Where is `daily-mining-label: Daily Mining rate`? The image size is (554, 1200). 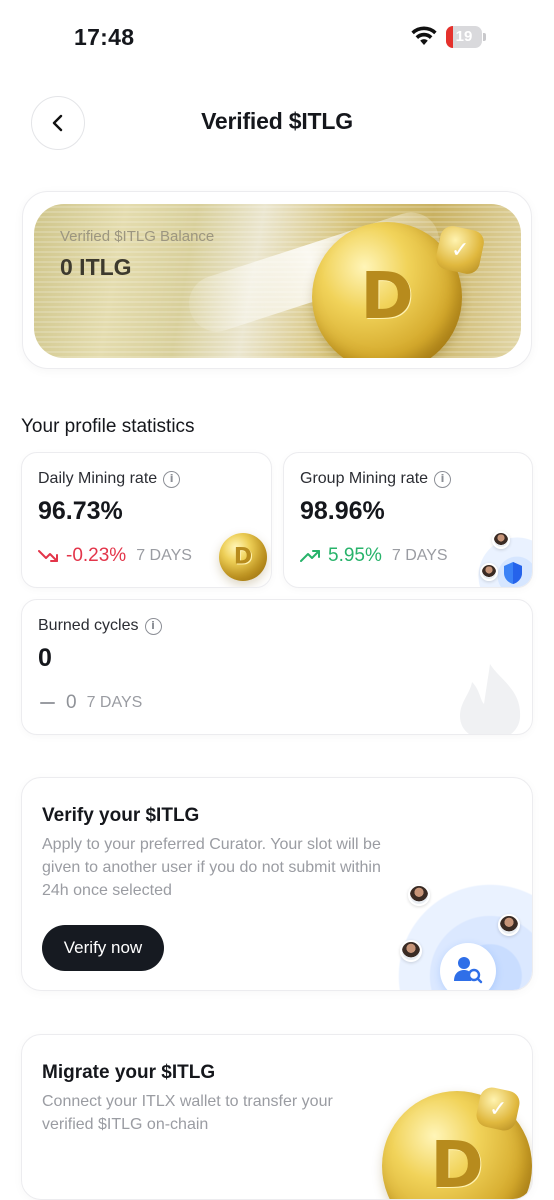 daily-mining-label: Daily Mining rate is located at coordinates (98, 478).